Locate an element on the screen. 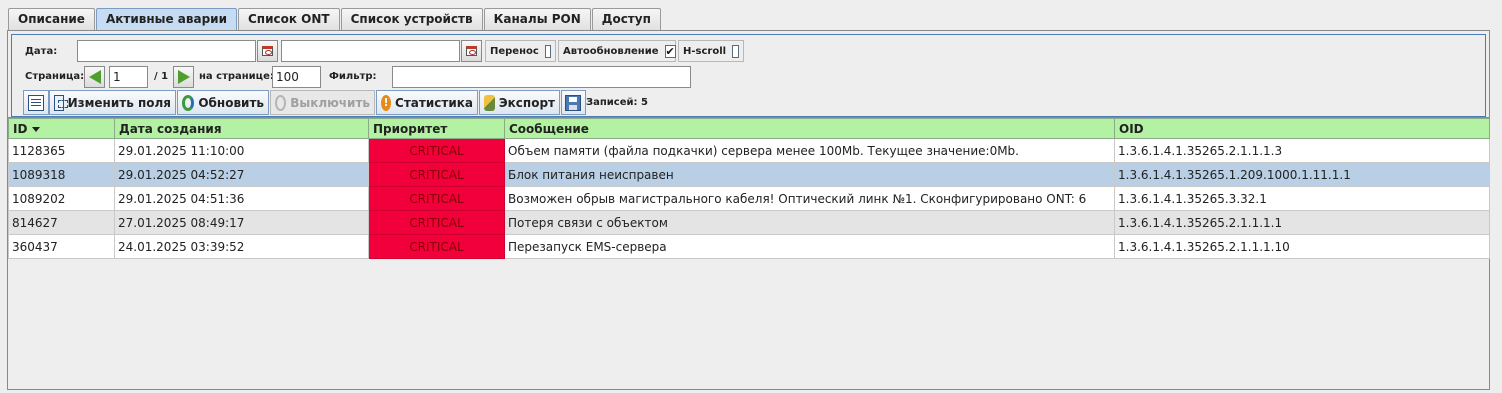 Image resolution: width=1502 pixels, height=393 pixels. wrap-label: Перенос is located at coordinates (514, 51).